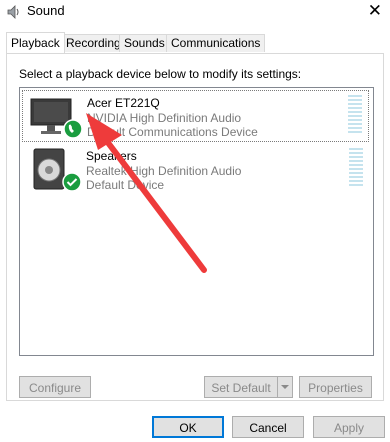  Describe the element at coordinates (73, 129) in the screenshot. I see `phone-badge-icon` at that location.